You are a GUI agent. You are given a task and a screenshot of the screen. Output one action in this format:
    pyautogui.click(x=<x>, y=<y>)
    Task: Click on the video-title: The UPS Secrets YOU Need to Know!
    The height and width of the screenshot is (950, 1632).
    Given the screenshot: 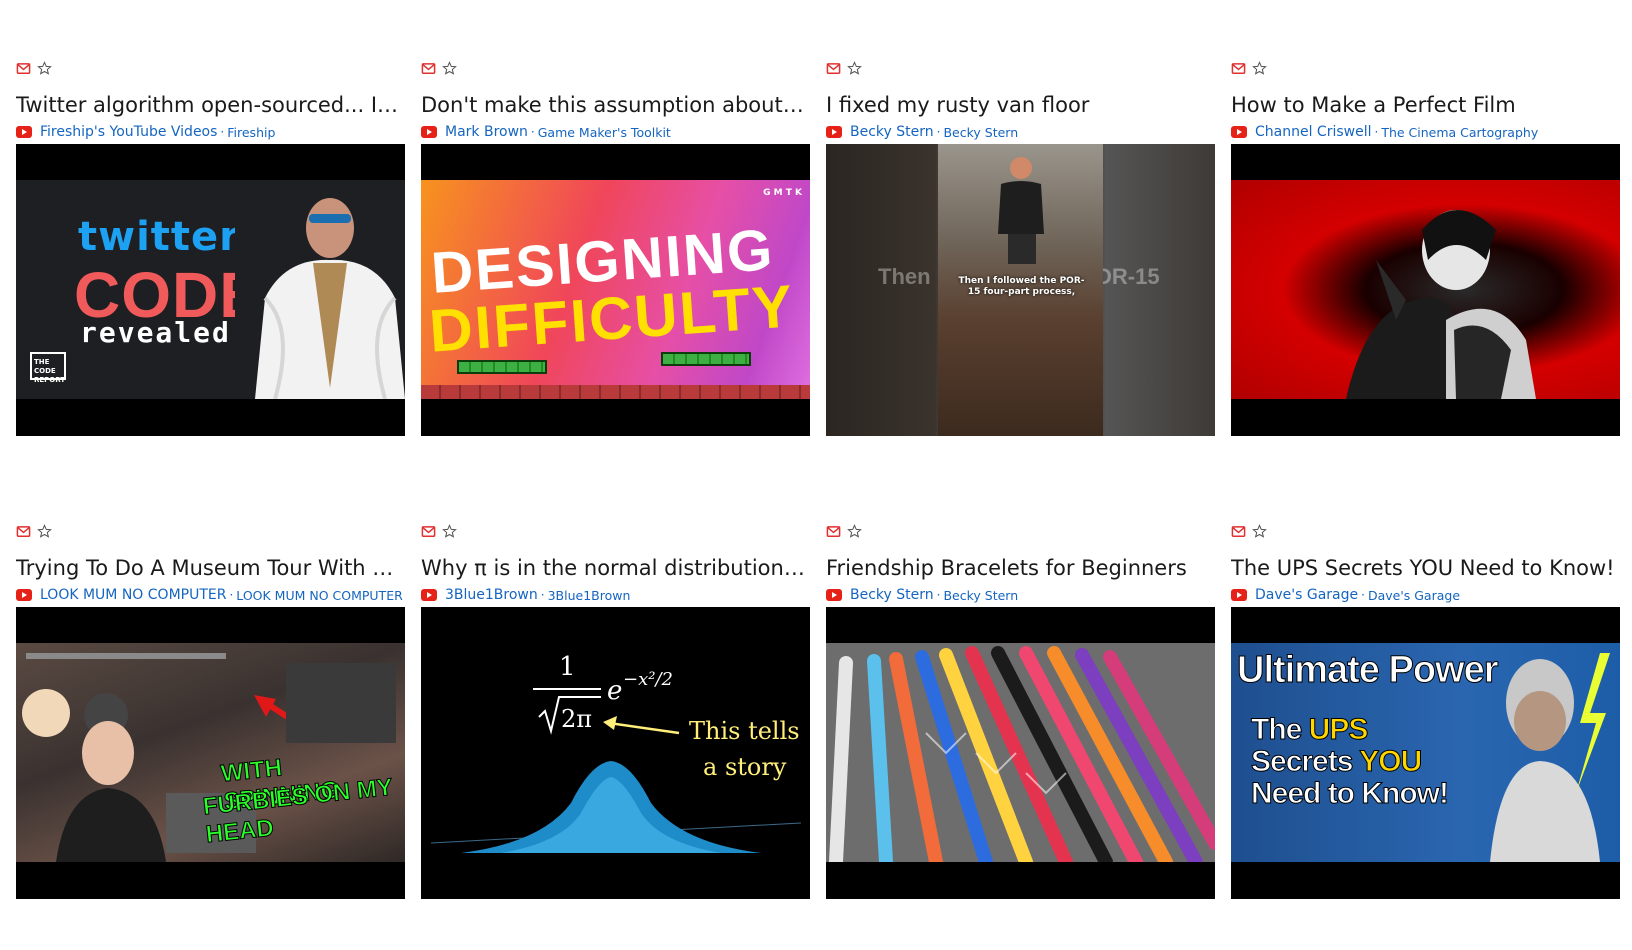 What is the action you would take?
    pyautogui.click(x=1425, y=568)
    